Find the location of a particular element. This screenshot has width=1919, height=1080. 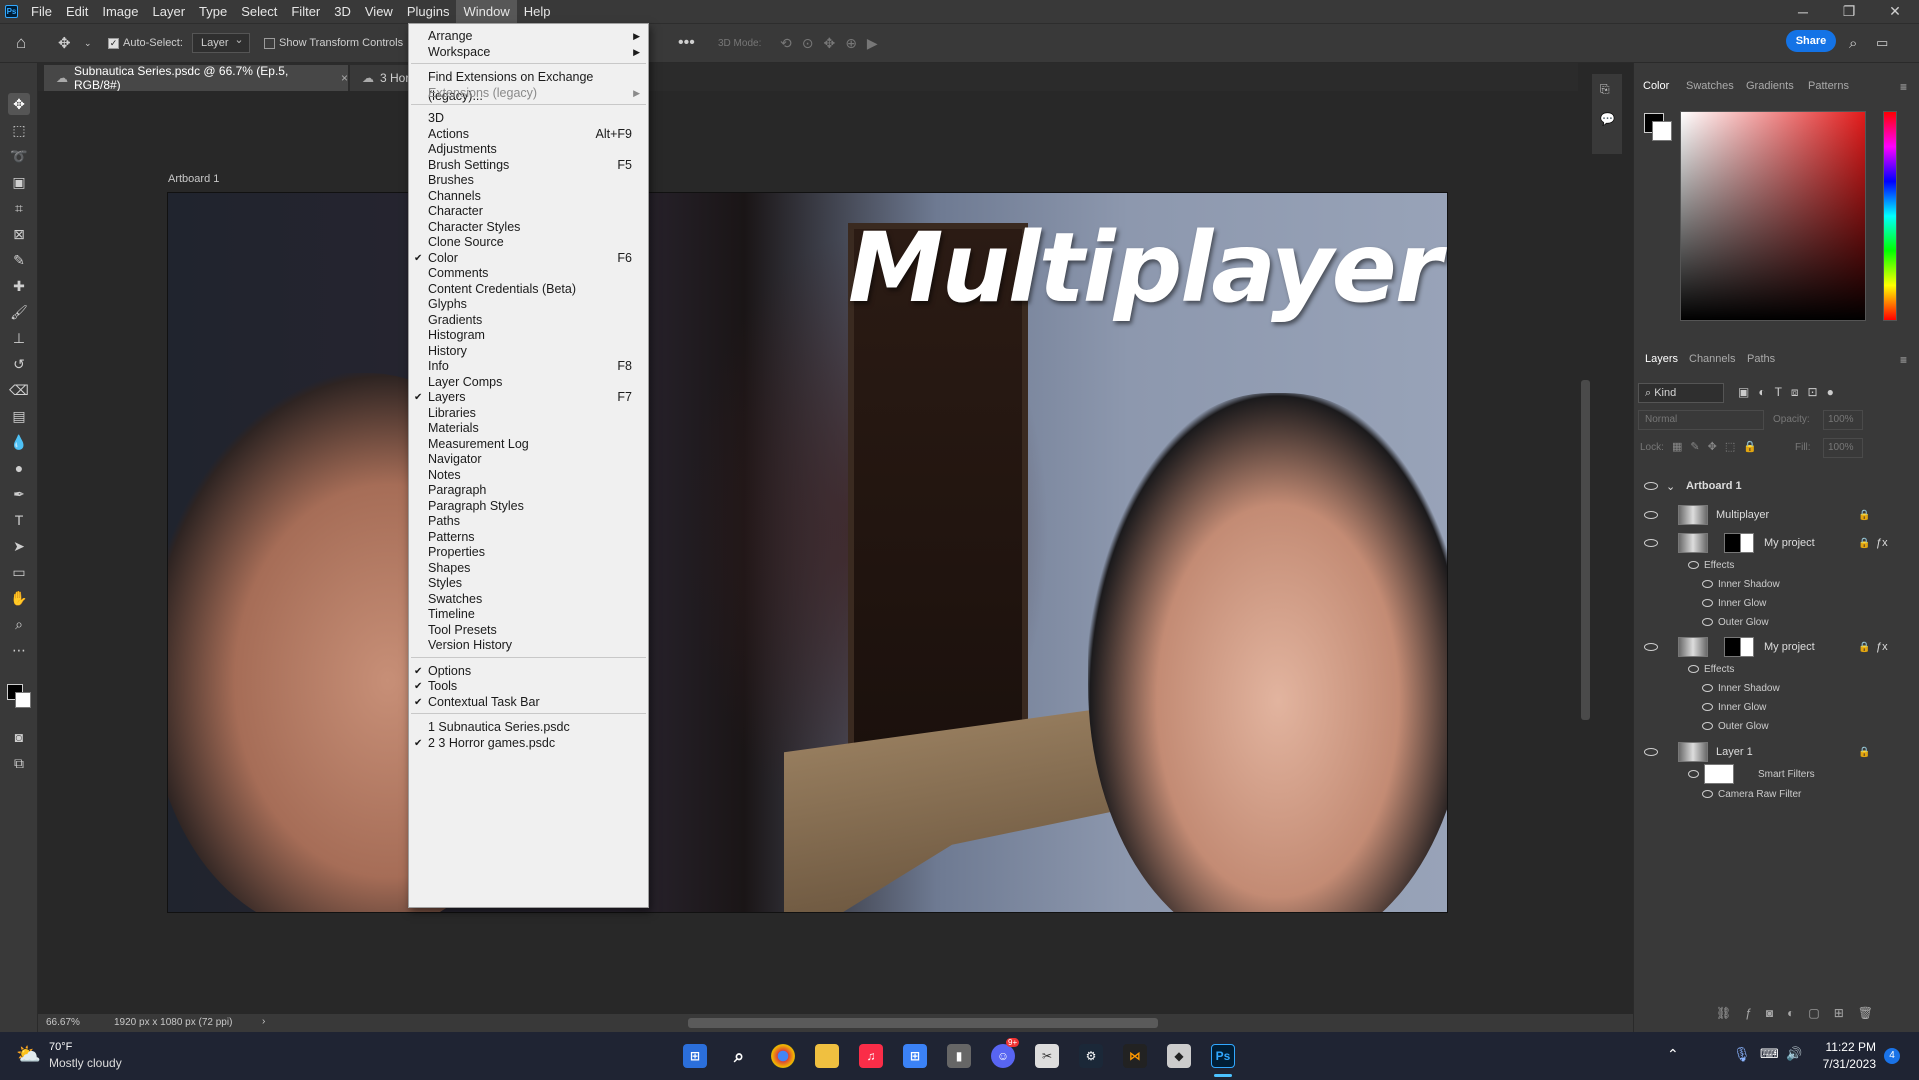

tab-color: Color is located at coordinates (1656, 89).